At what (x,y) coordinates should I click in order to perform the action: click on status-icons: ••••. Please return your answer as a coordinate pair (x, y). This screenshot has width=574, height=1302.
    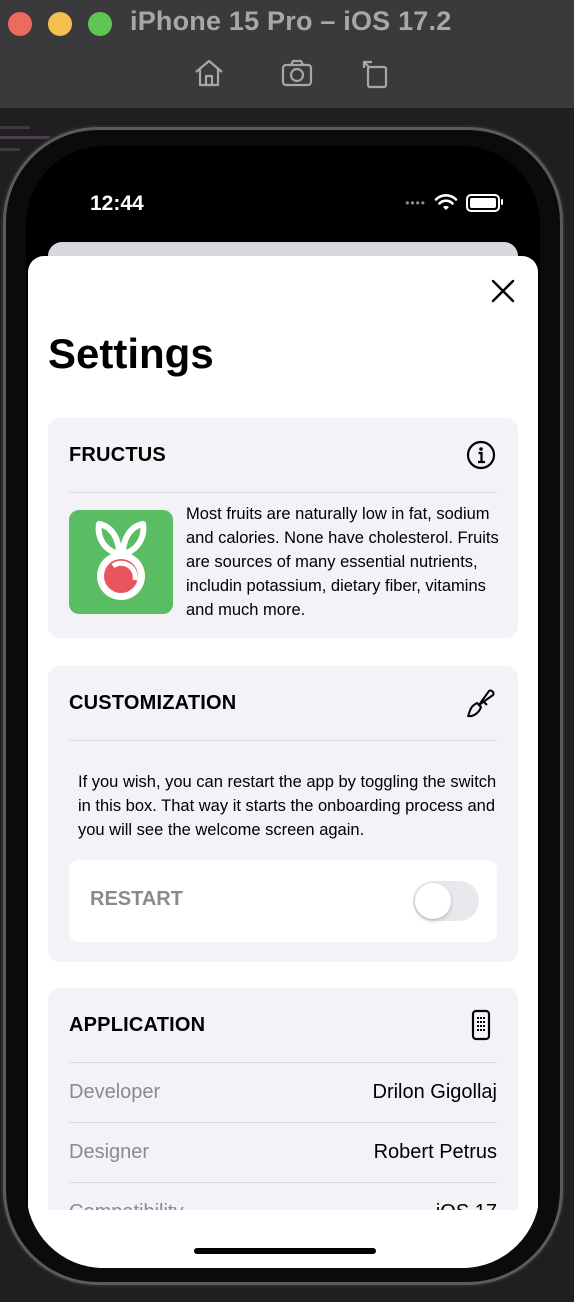
    Looking at the image, I should click on (454, 203).